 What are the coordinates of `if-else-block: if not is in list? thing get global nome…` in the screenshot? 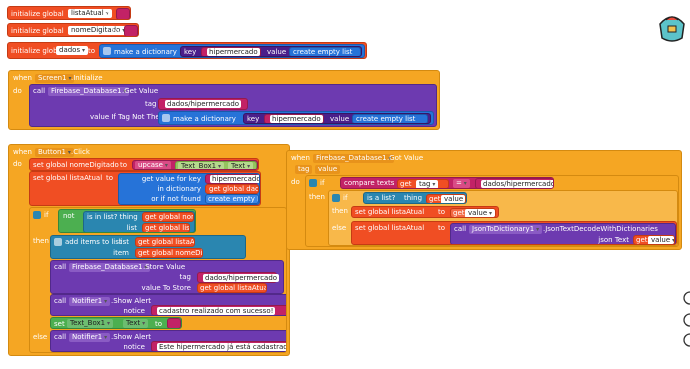 It's located at (158, 280).